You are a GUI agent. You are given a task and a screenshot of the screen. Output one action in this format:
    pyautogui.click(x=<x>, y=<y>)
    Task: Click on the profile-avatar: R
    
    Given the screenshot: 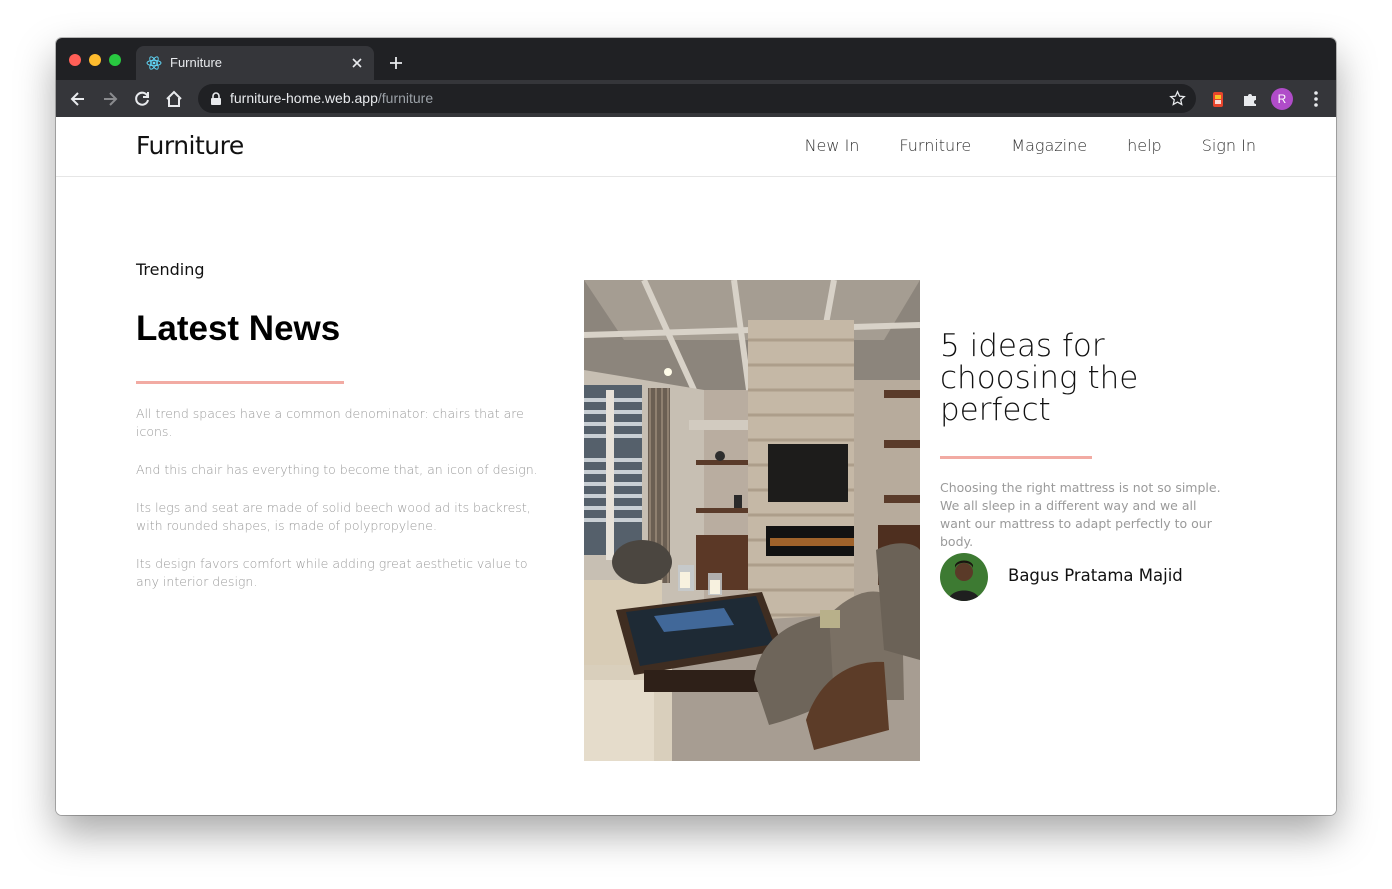 What is the action you would take?
    pyautogui.click(x=1282, y=99)
    